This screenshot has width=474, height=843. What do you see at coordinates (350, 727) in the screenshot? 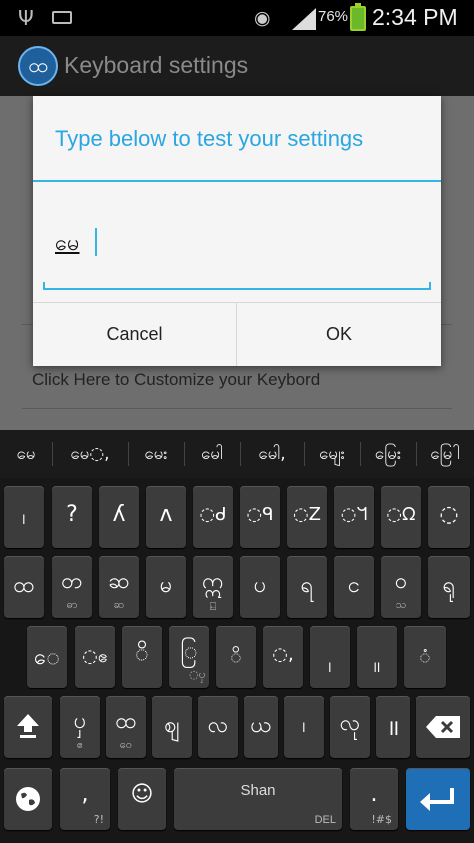
I see `key: လု` at bounding box center [350, 727].